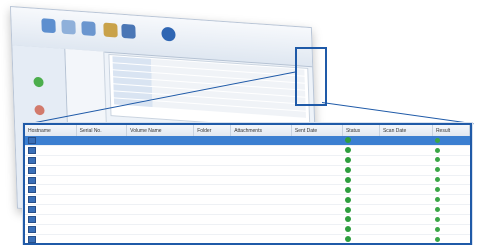 The width and height of the screenshot is (478, 245). Describe the element at coordinates (261, 130) in the screenshot. I see `column-header: Attachments` at that location.